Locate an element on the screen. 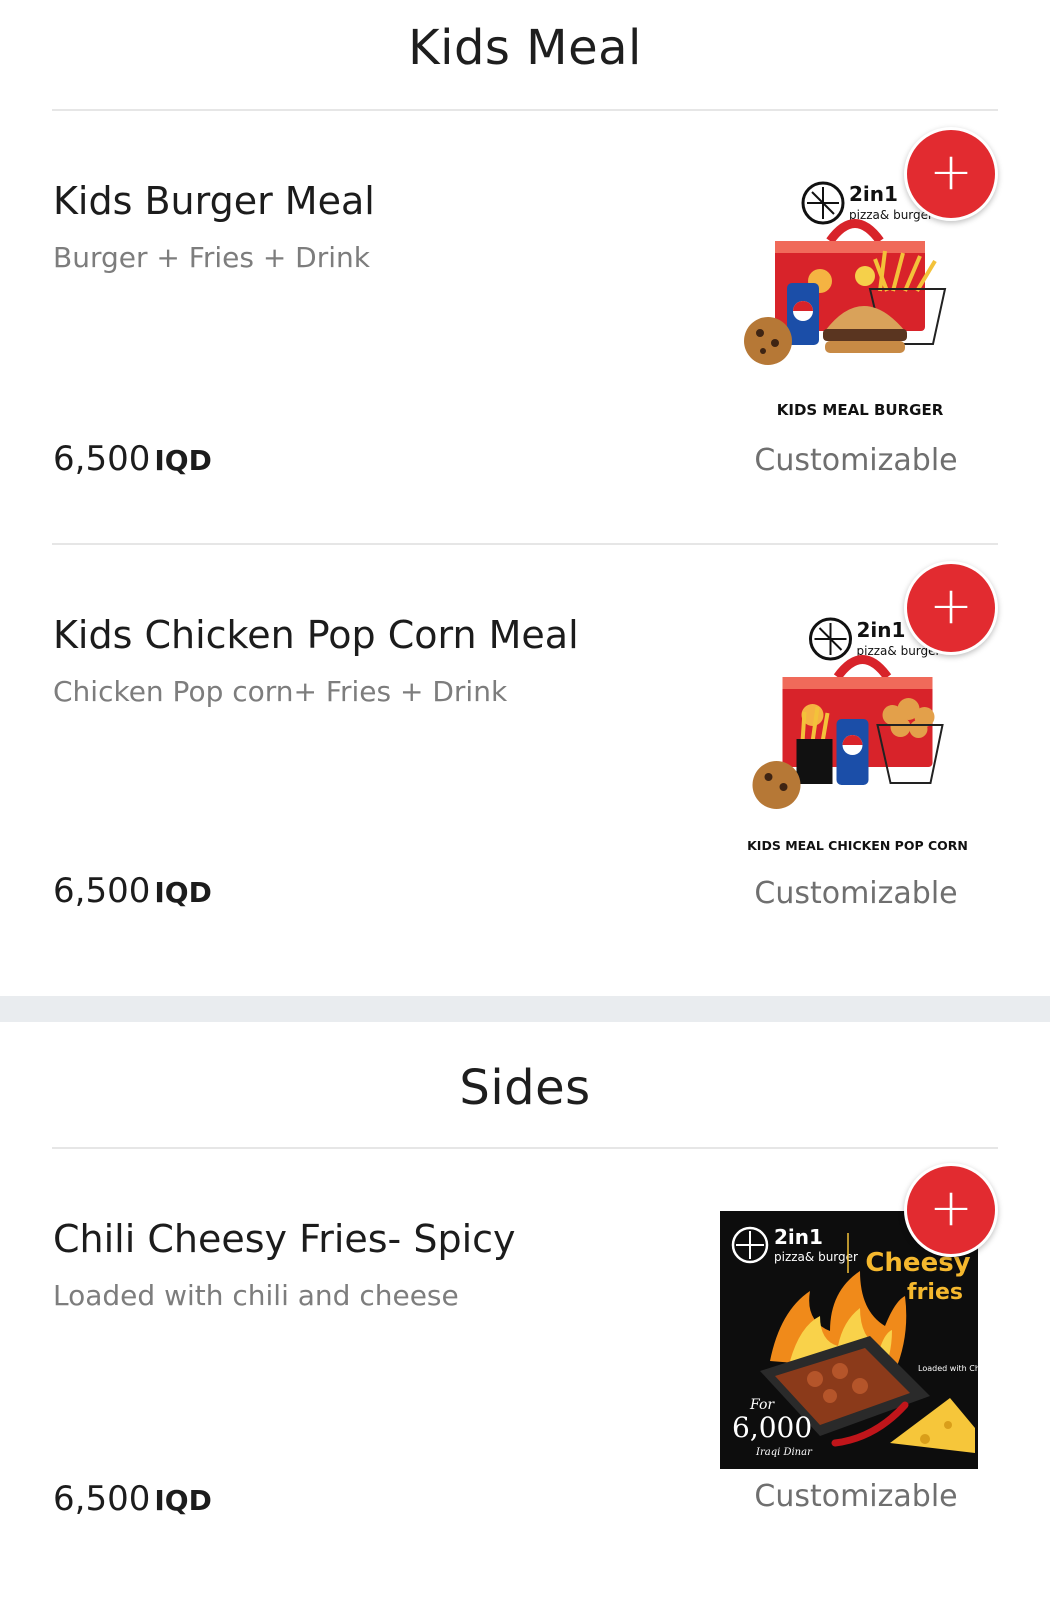  promo-price: 6,000 is located at coordinates (772, 1427).